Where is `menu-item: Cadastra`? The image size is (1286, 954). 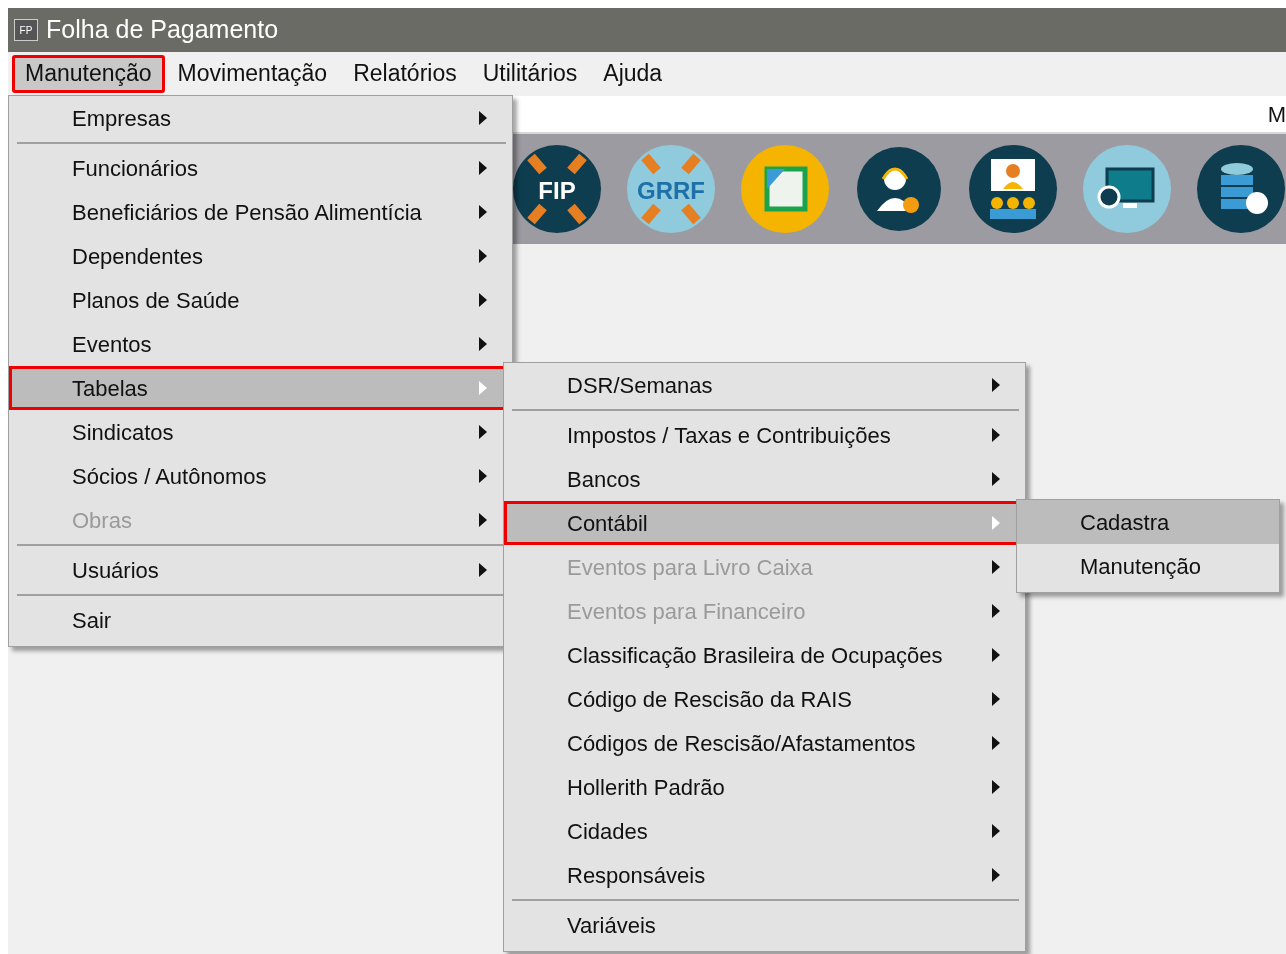 menu-item: Cadastra is located at coordinates (1148, 522).